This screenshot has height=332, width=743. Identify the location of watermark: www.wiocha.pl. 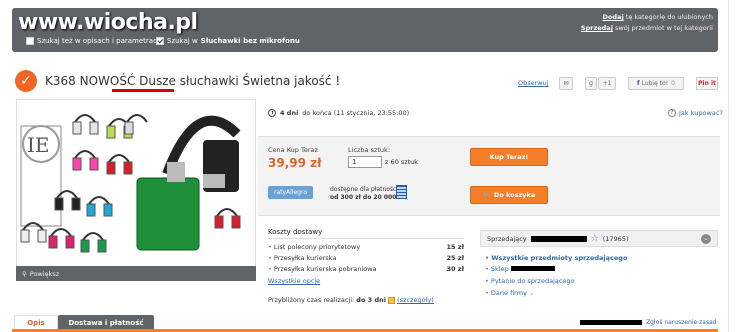
(108, 22).